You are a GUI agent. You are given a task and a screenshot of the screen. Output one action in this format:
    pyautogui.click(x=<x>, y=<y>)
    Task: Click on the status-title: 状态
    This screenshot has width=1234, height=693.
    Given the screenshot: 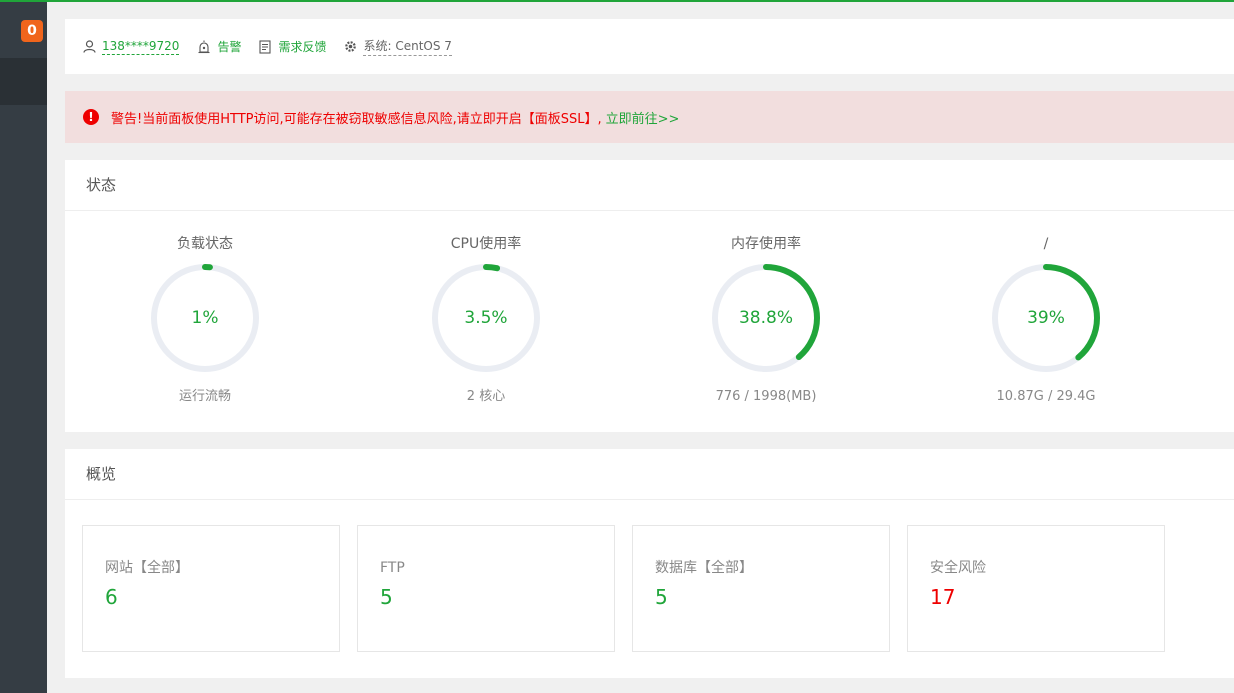 What is the action you would take?
    pyautogui.click(x=649, y=185)
    